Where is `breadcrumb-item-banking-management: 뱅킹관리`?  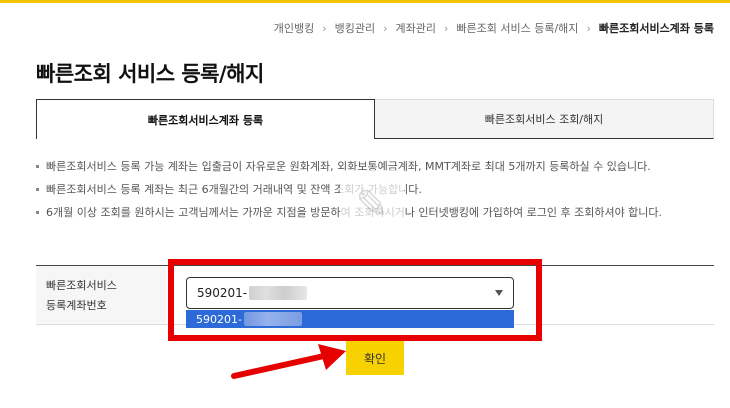
breadcrumb-item-banking-management: 뱅킹관리 is located at coordinates (355, 28).